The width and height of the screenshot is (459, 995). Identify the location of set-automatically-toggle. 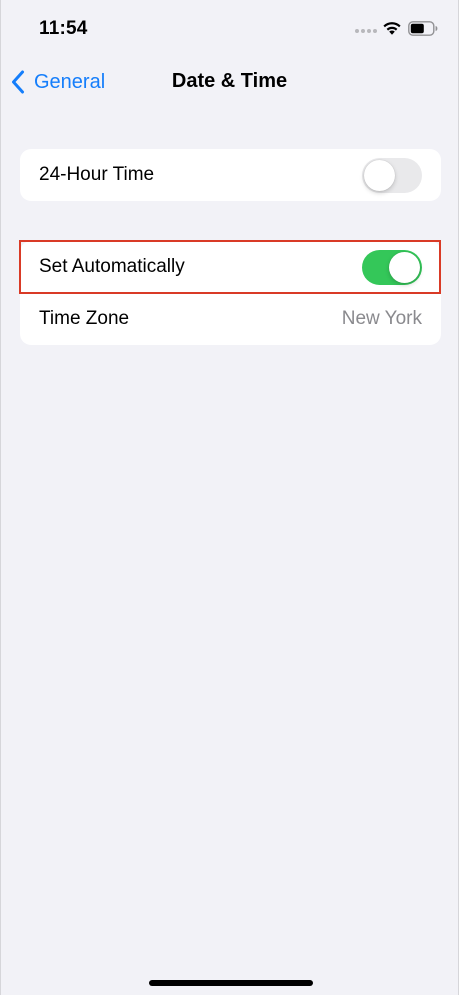
(392, 267).